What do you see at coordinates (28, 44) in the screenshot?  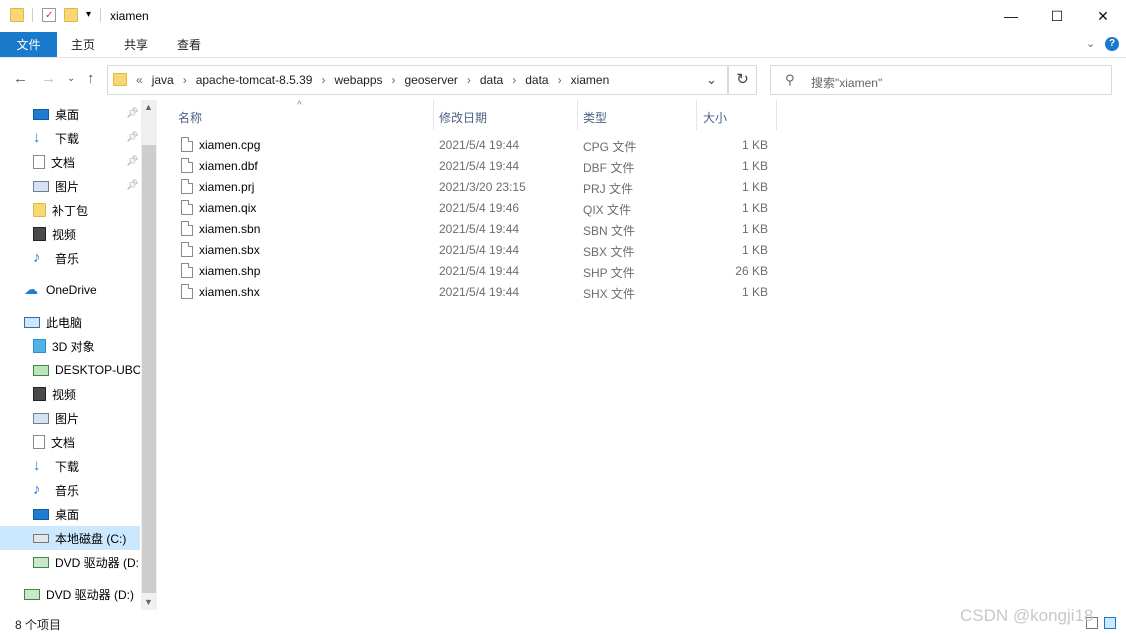 I see `tab-file: 文件` at bounding box center [28, 44].